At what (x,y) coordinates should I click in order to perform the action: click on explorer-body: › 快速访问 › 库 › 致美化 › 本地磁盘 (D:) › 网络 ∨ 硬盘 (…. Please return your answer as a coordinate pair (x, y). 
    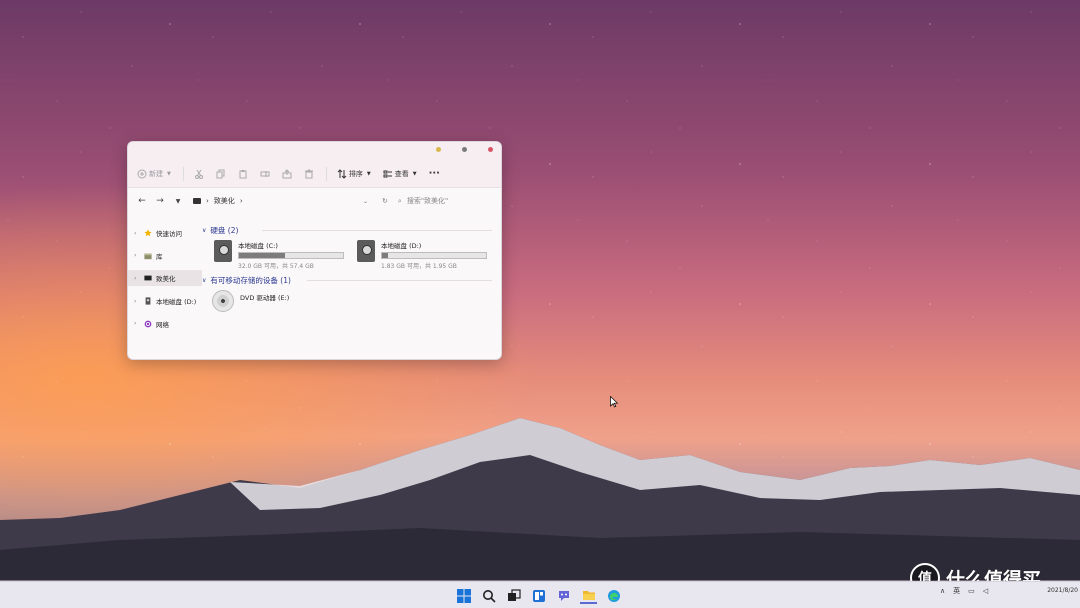
    Looking at the image, I should click on (314, 287).